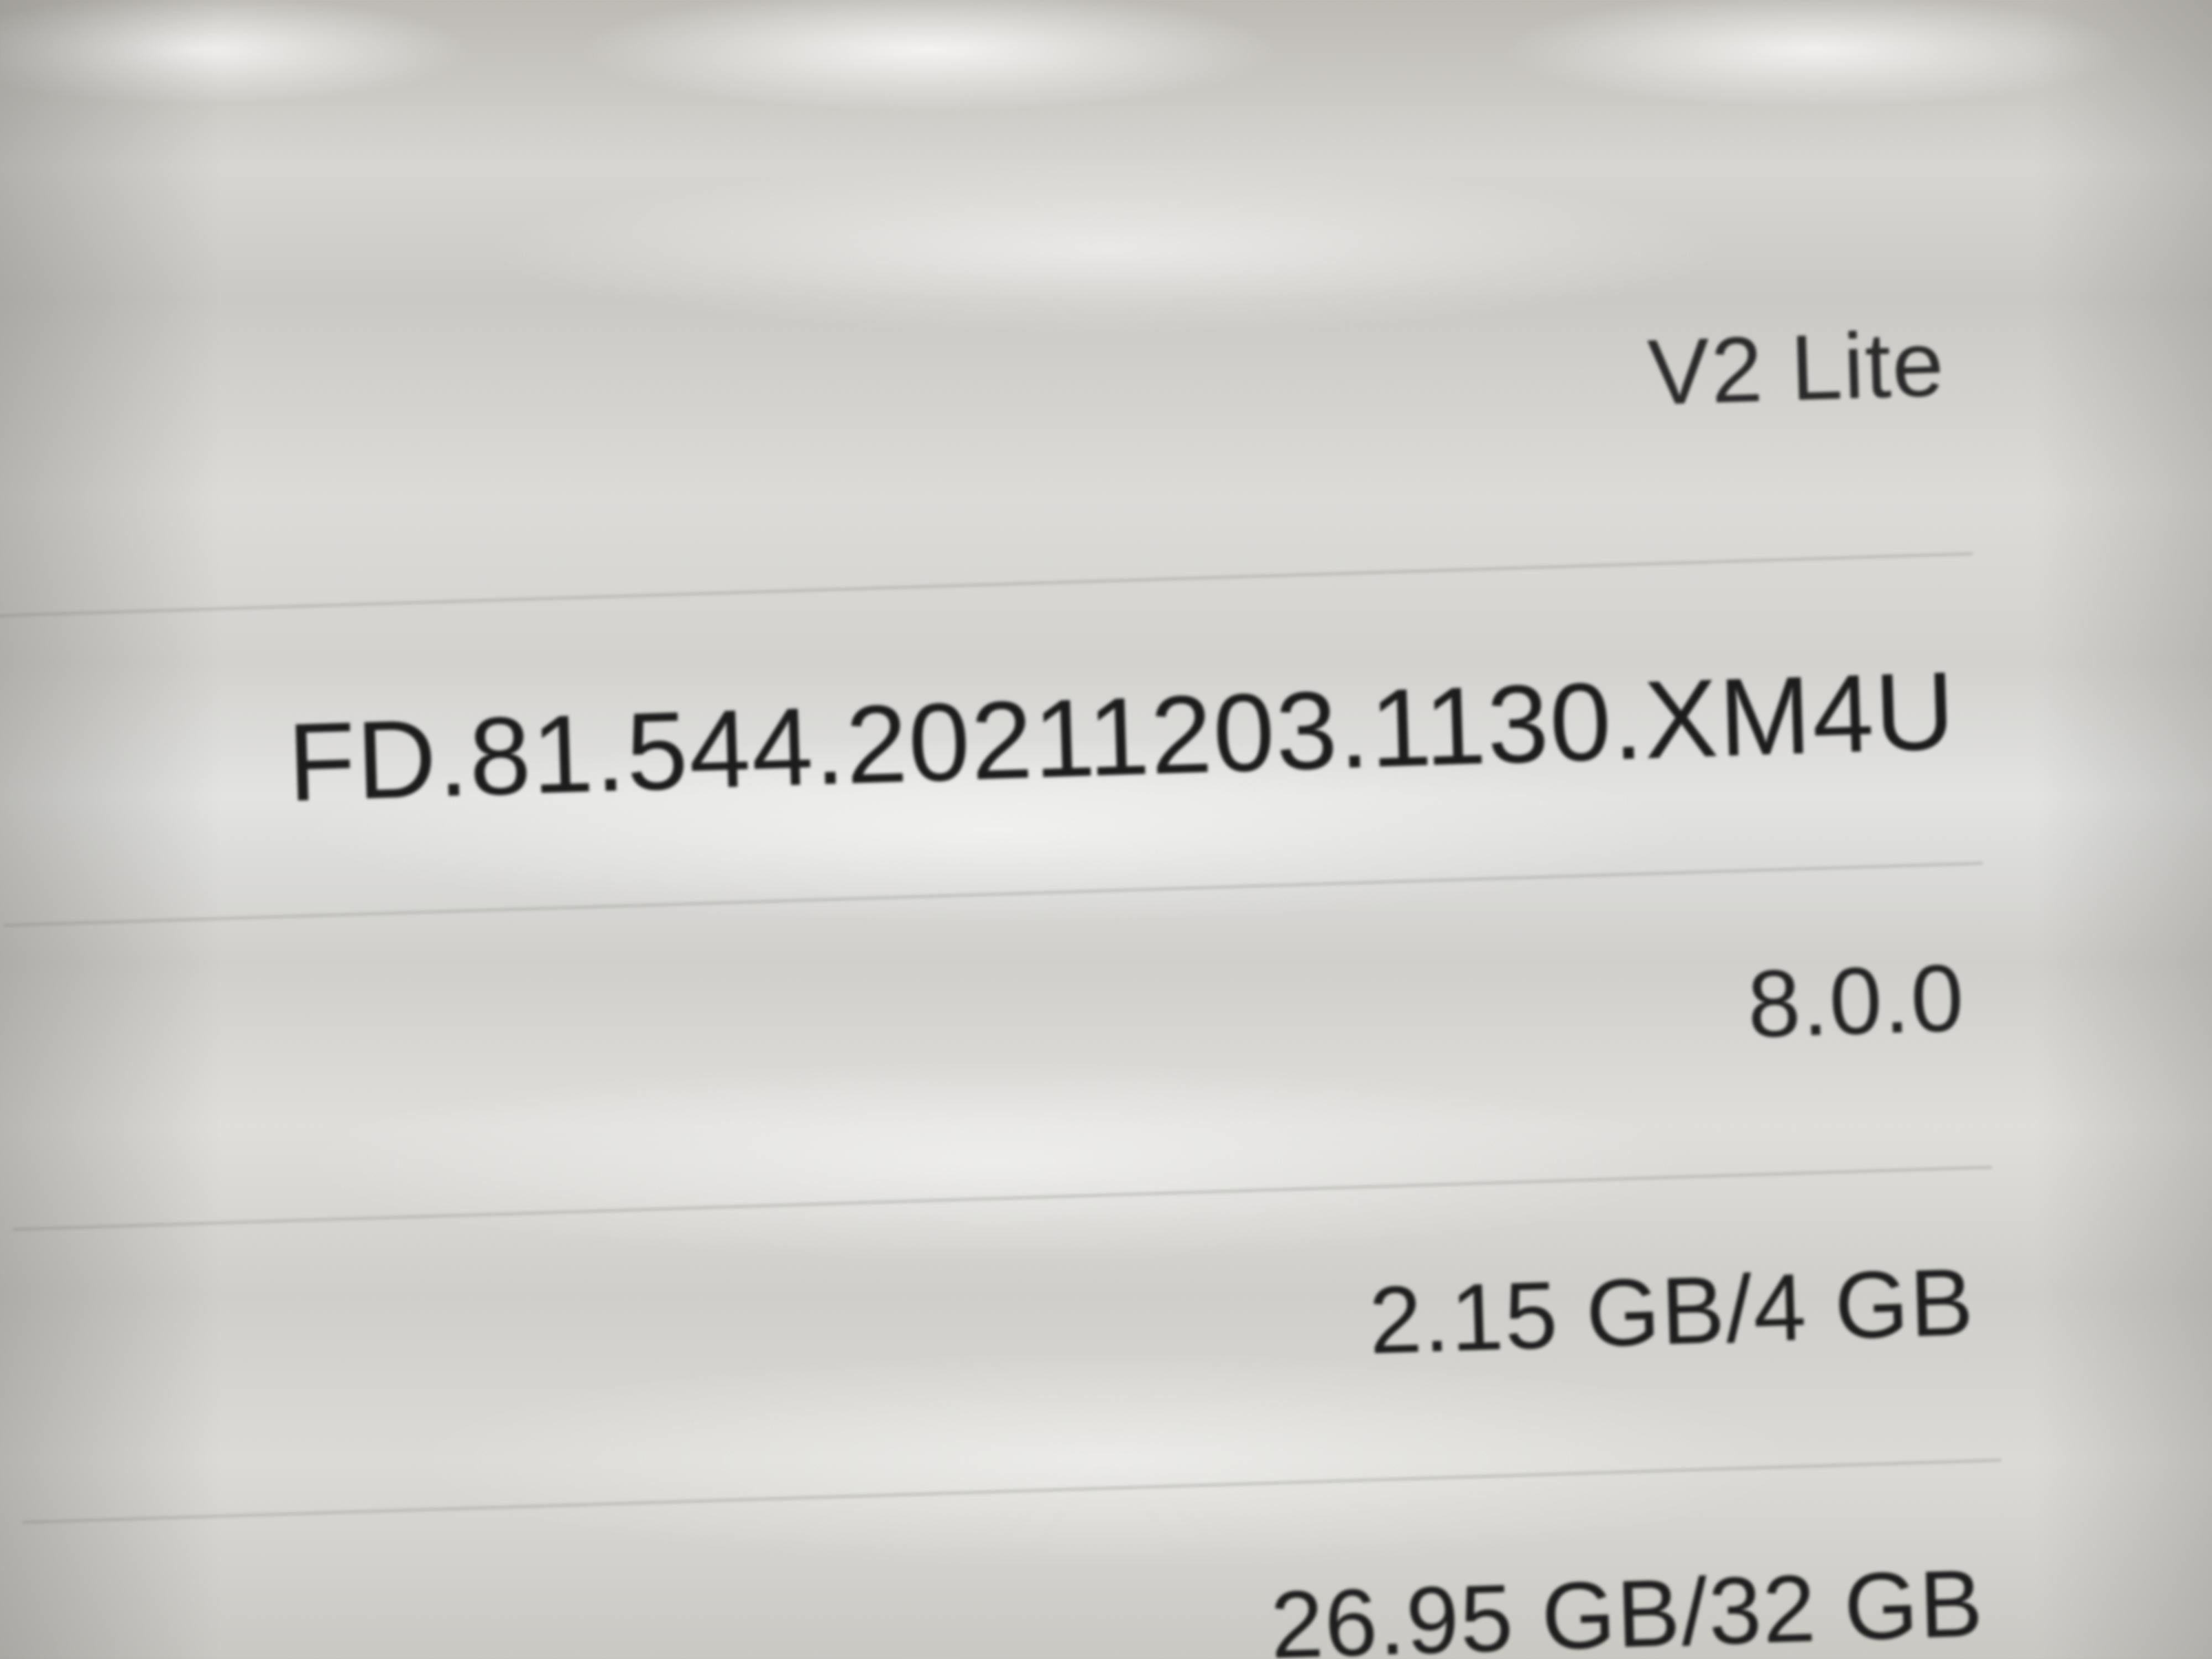 The image size is (2212, 1659). Describe the element at coordinates (1797, 368) in the screenshot. I see `model-value: V2 Lite` at that location.